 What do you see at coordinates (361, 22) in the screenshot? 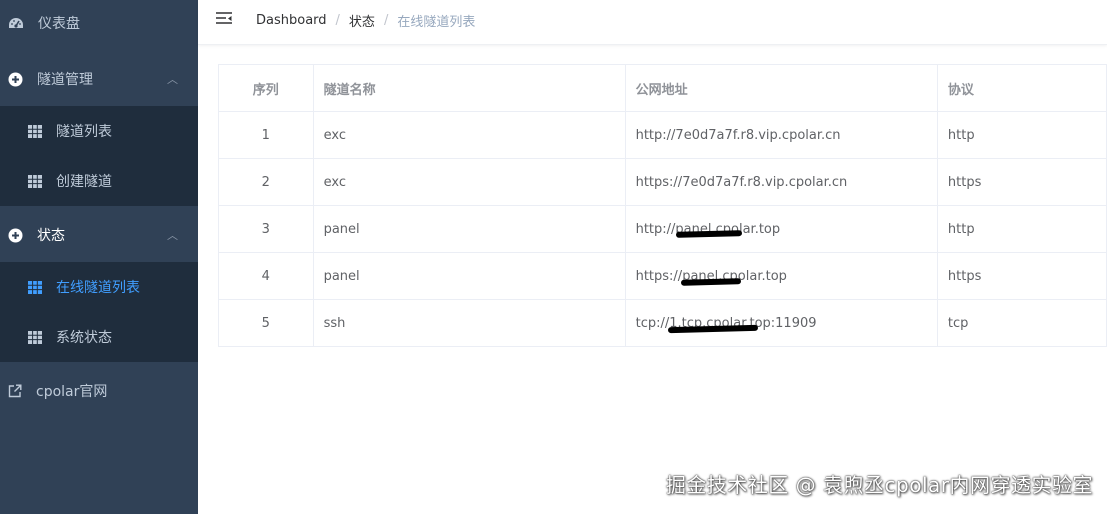
I see `breadcrumb-status: 状态` at bounding box center [361, 22].